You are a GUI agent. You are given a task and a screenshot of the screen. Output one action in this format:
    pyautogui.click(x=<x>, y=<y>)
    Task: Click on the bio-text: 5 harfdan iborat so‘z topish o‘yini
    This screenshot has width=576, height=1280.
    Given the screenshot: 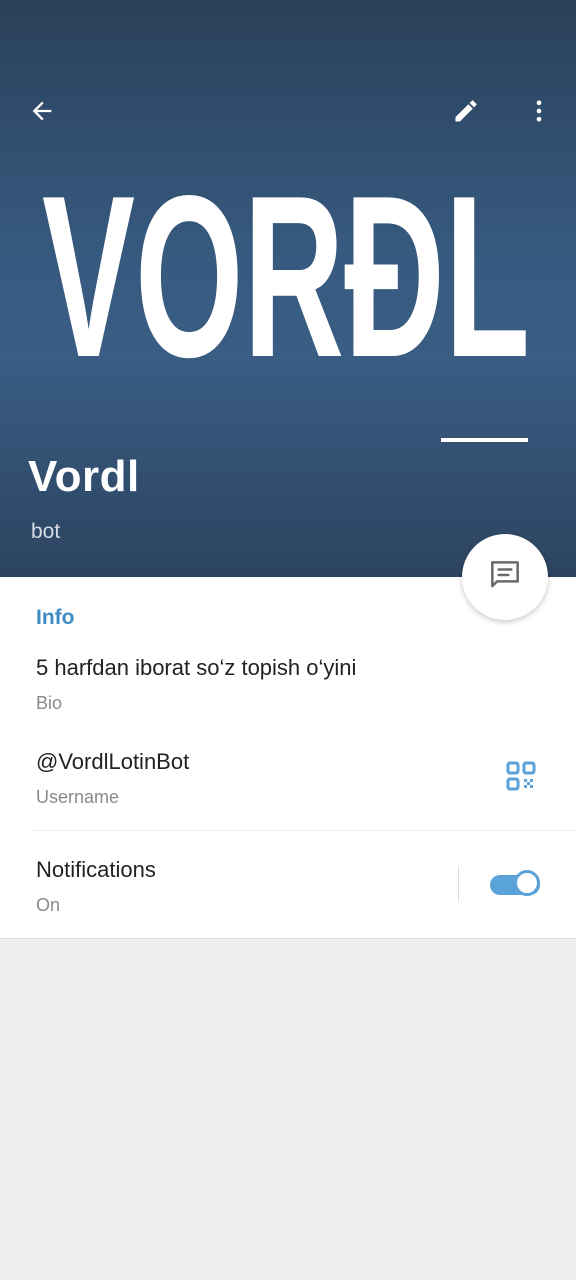 What is the action you would take?
    pyautogui.click(x=196, y=667)
    